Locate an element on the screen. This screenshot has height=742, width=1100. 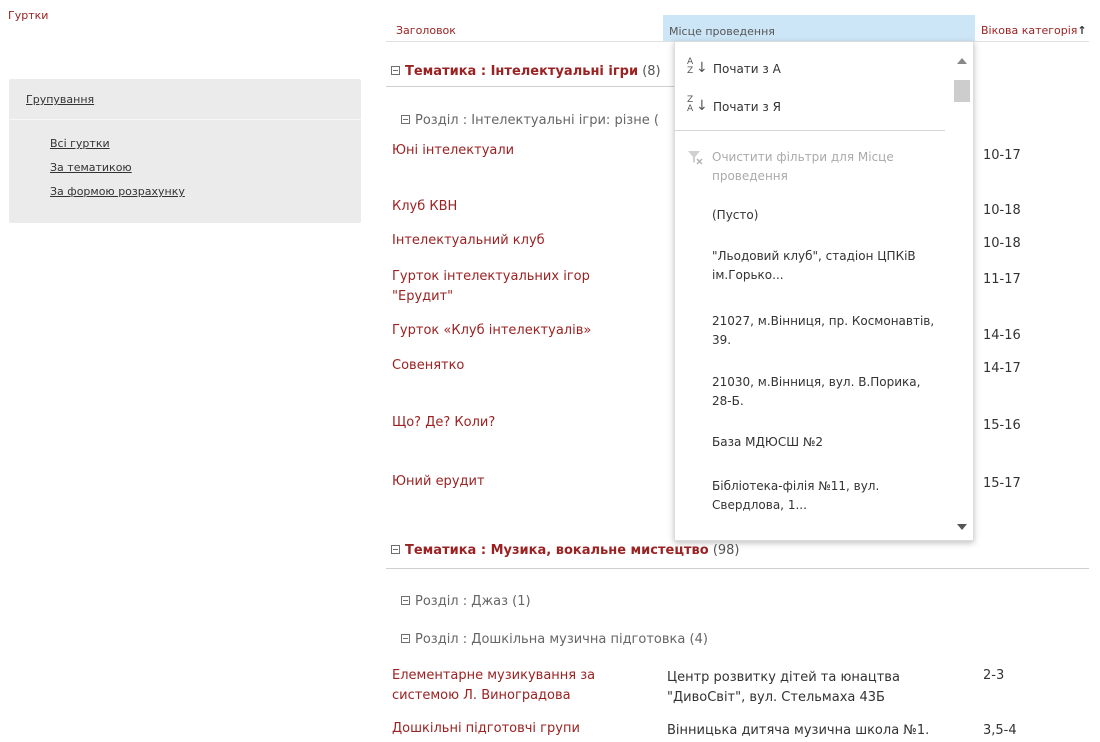
subgroup-value: Інтелектуальні ігри: різне ( is located at coordinates (565, 120).